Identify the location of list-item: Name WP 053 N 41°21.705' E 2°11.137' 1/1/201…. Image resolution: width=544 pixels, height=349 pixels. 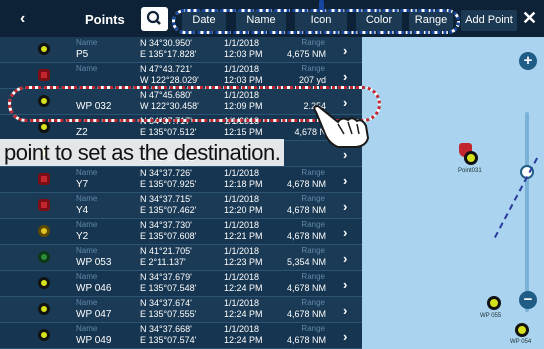
(181, 258).